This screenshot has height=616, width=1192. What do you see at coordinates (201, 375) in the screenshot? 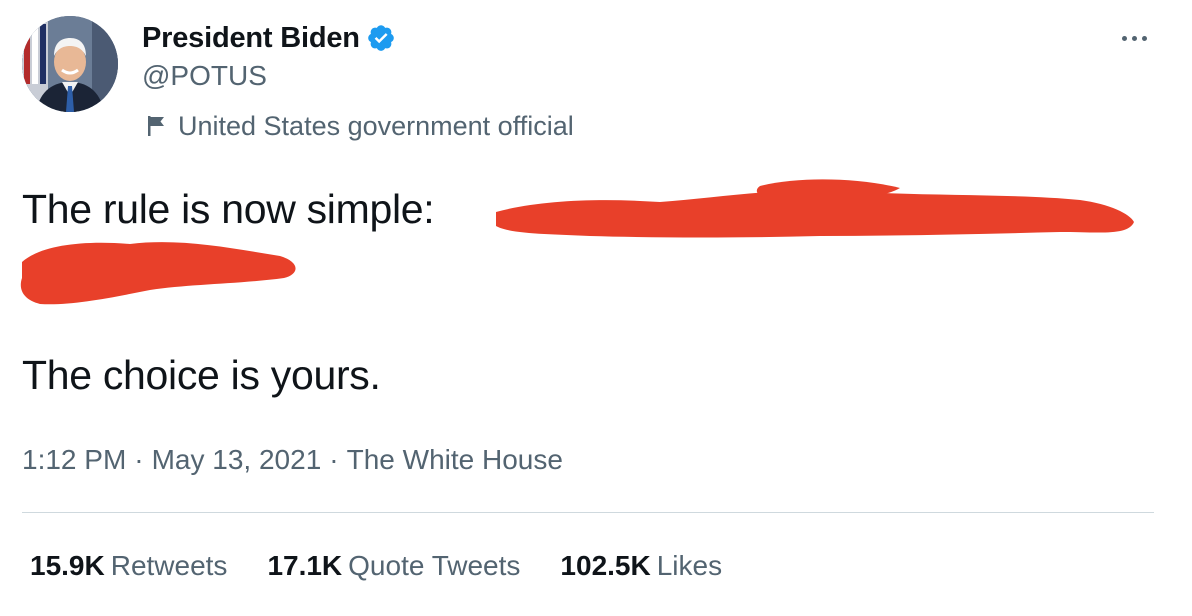
I see `tweet-text-line-3: The choice is yours.` at bounding box center [201, 375].